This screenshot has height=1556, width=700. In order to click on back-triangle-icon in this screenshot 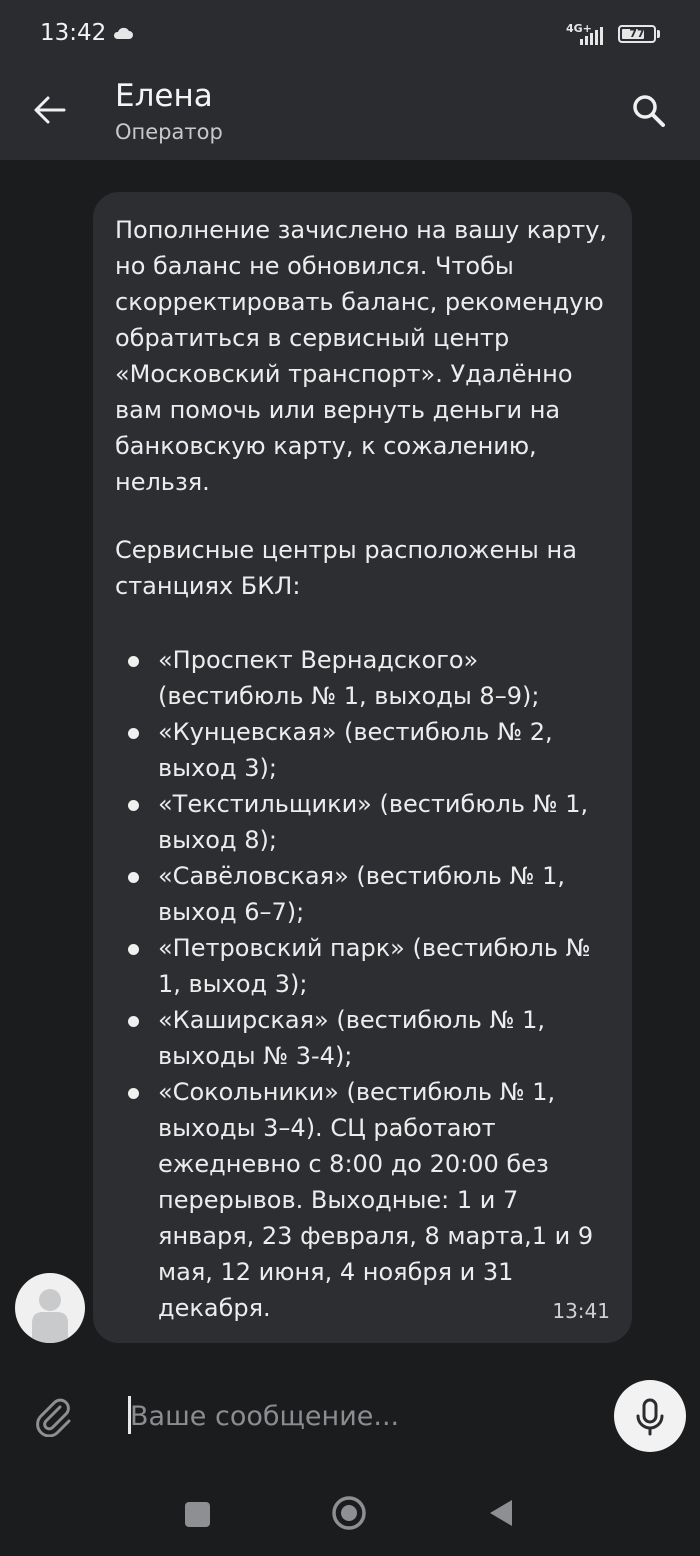, I will do `click(501, 1513)`.